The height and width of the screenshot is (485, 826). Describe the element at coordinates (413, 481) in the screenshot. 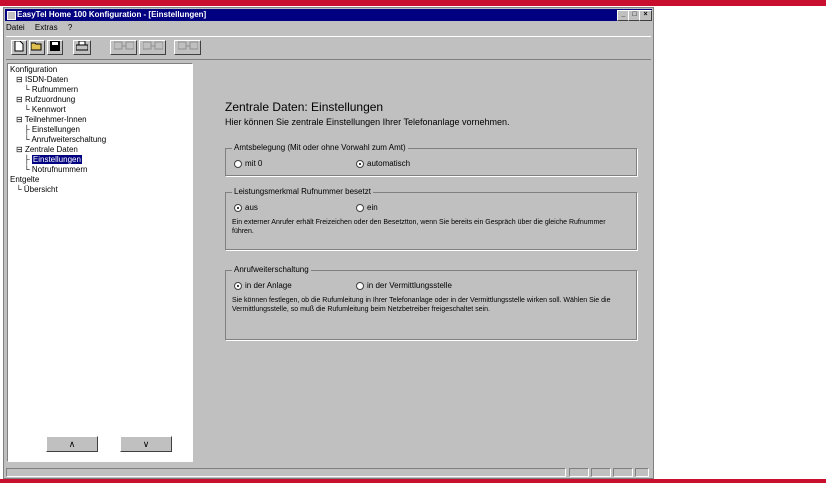

I see `bottom-red-bar` at that location.